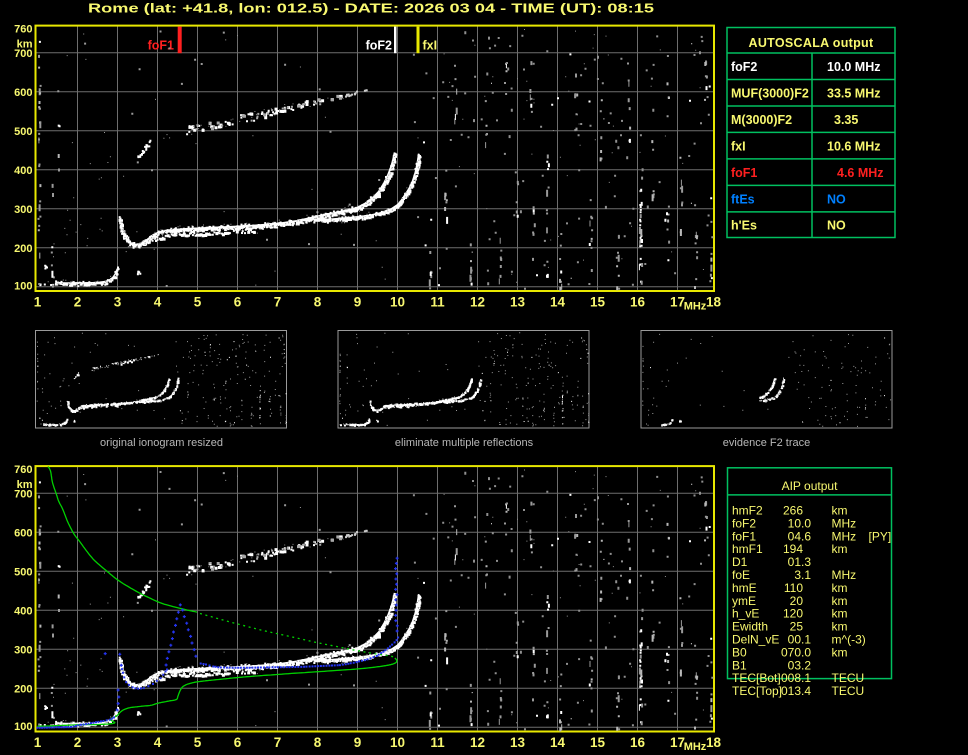 Image resolution: width=968 pixels, height=755 pixels. What do you see at coordinates (793, 549) in the screenshot?
I see `svg-text: 194` at bounding box center [793, 549].